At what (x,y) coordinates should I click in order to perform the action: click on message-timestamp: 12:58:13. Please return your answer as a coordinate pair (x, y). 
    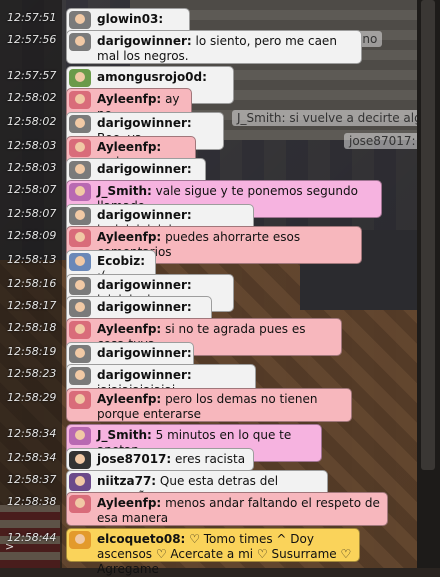
    Looking at the image, I should click on (32, 259).